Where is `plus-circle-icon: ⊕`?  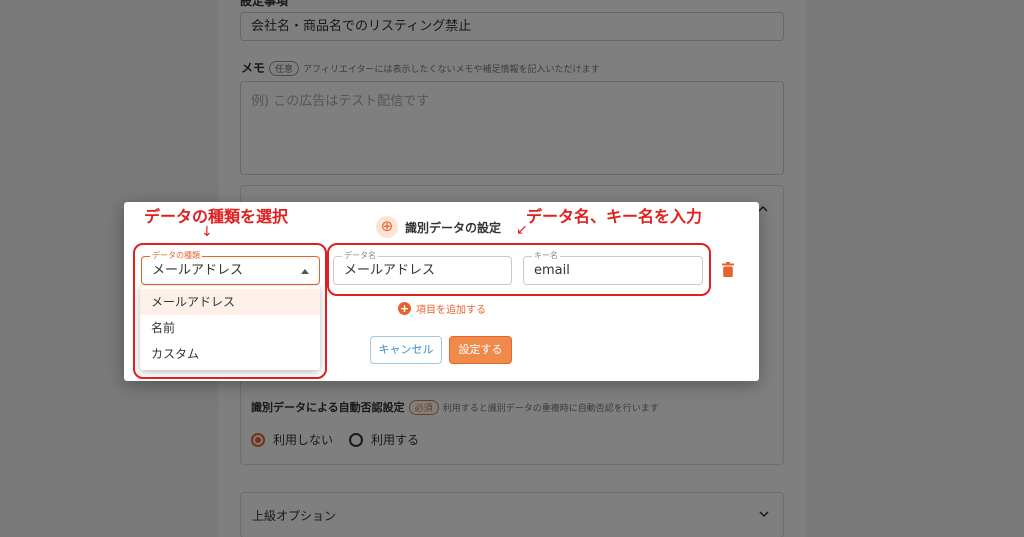 plus-circle-icon: ⊕ is located at coordinates (387, 227).